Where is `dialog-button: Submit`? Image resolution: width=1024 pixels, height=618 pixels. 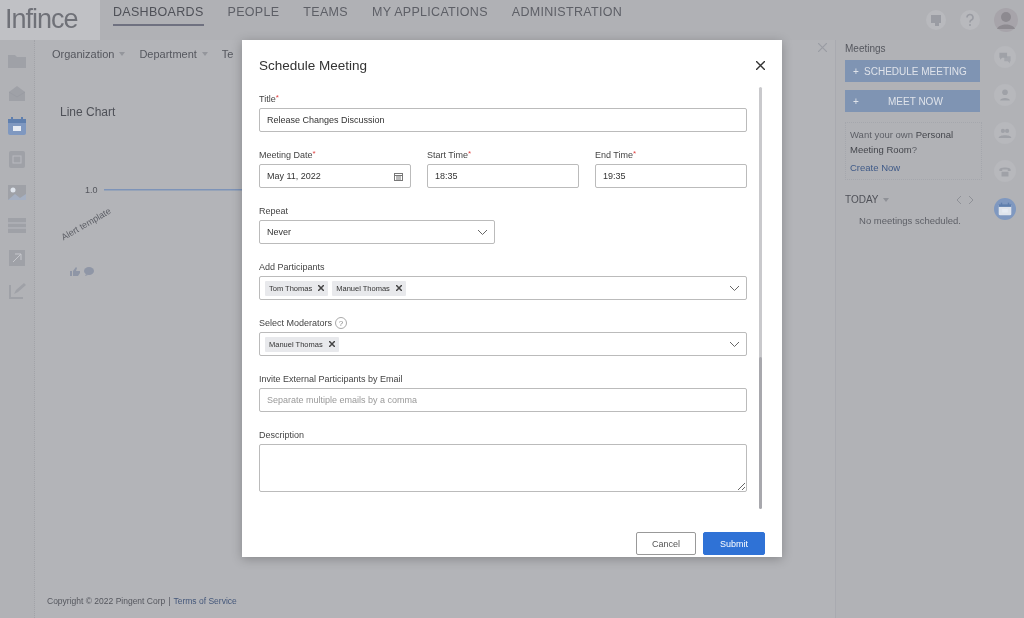
dialog-button: Submit is located at coordinates (734, 543).